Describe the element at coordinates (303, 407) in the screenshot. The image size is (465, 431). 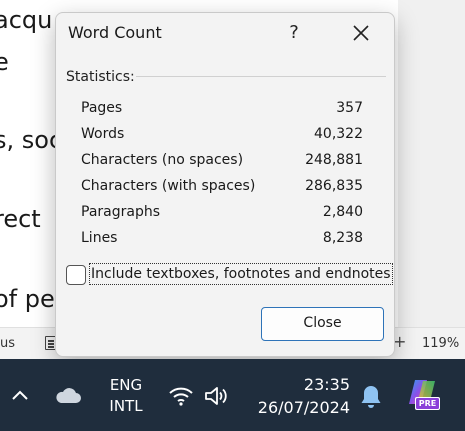
I see `clock-date: 26/07/2024` at that location.